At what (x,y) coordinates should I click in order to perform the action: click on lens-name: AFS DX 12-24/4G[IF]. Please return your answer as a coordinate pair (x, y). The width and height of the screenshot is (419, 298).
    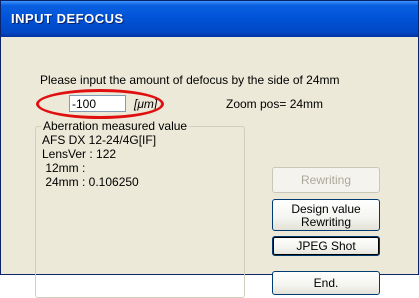
    Looking at the image, I should click on (99, 140).